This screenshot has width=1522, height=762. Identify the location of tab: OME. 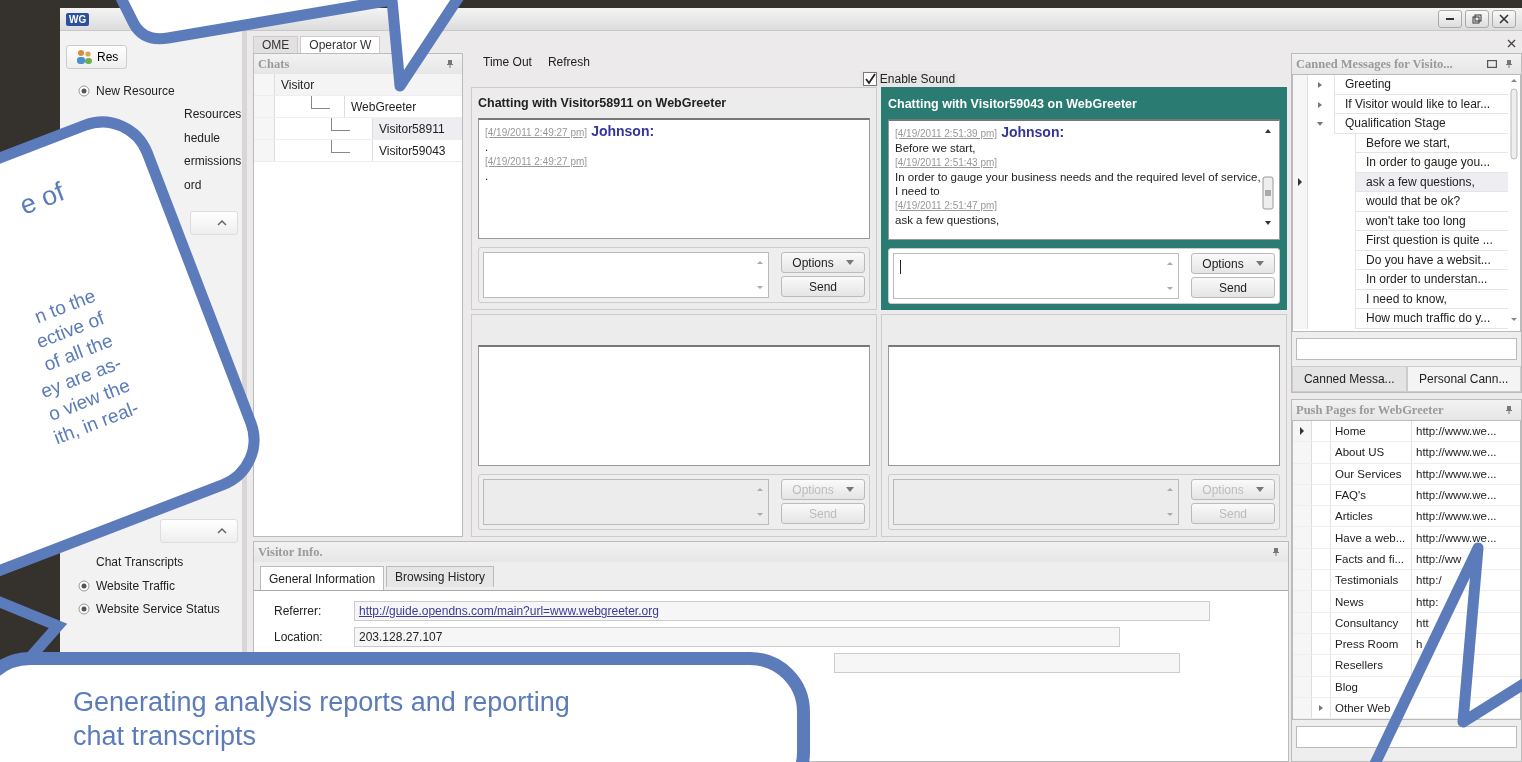
(276, 44).